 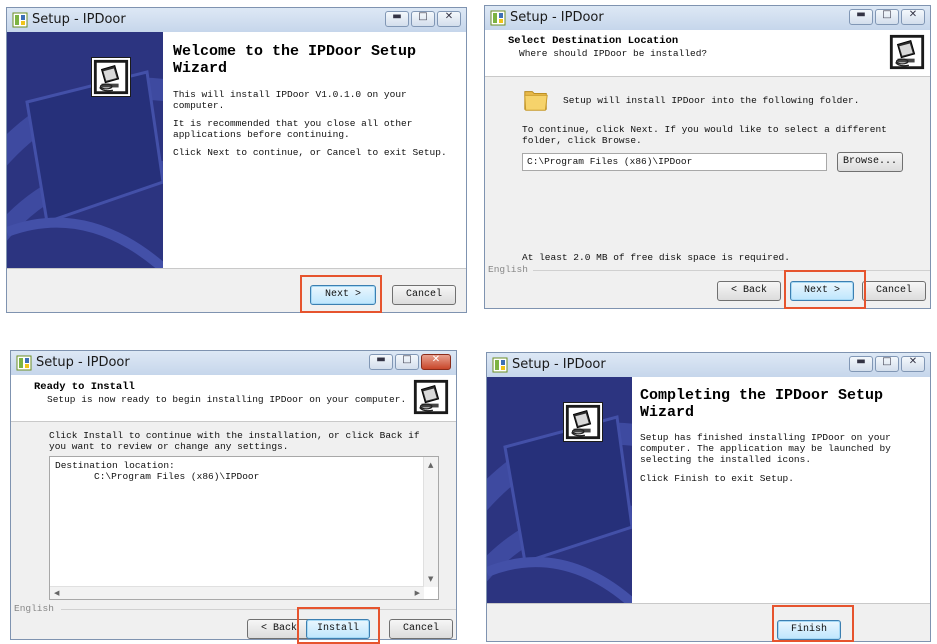 I want to click on scroll-up-icon: ▲, so click(x=430, y=465).